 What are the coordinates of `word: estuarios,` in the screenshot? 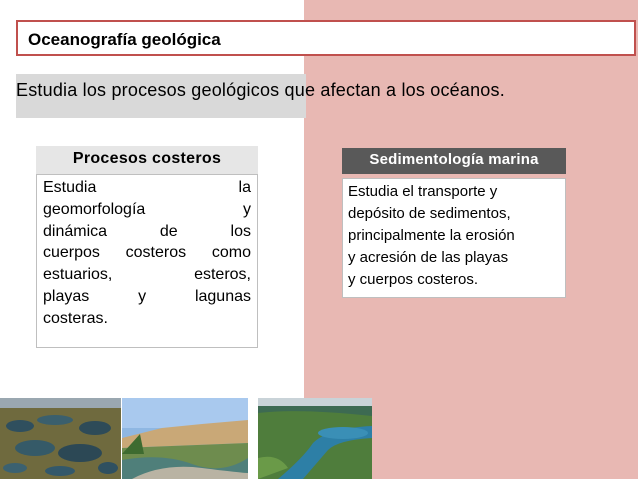 It's located at (78, 275).